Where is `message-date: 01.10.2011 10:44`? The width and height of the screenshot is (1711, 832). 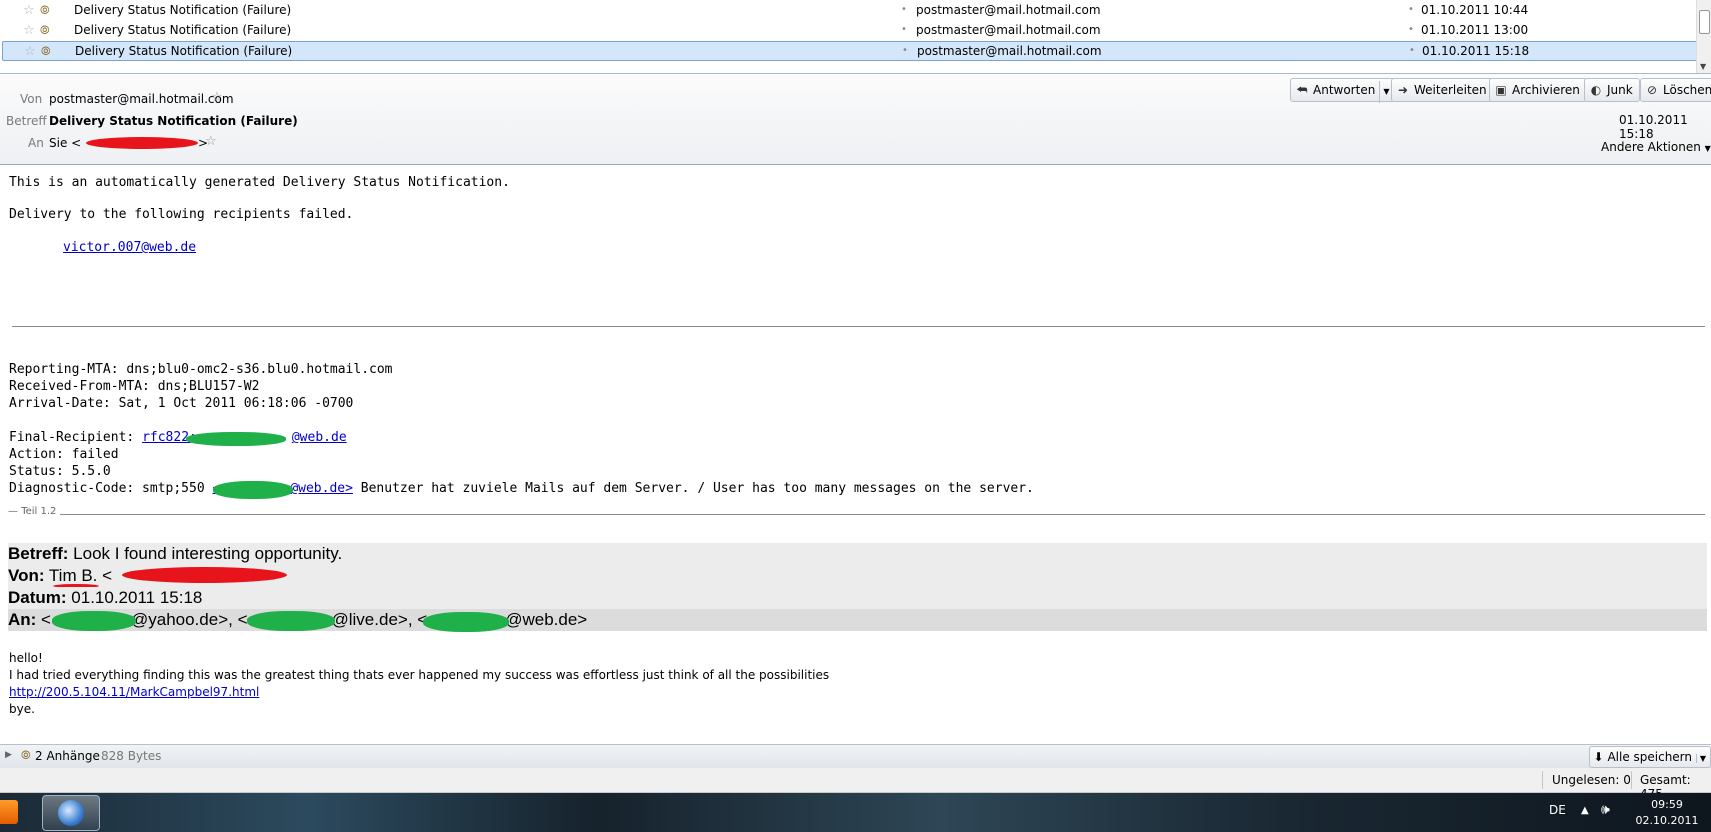 message-date: 01.10.2011 10:44 is located at coordinates (1475, 10).